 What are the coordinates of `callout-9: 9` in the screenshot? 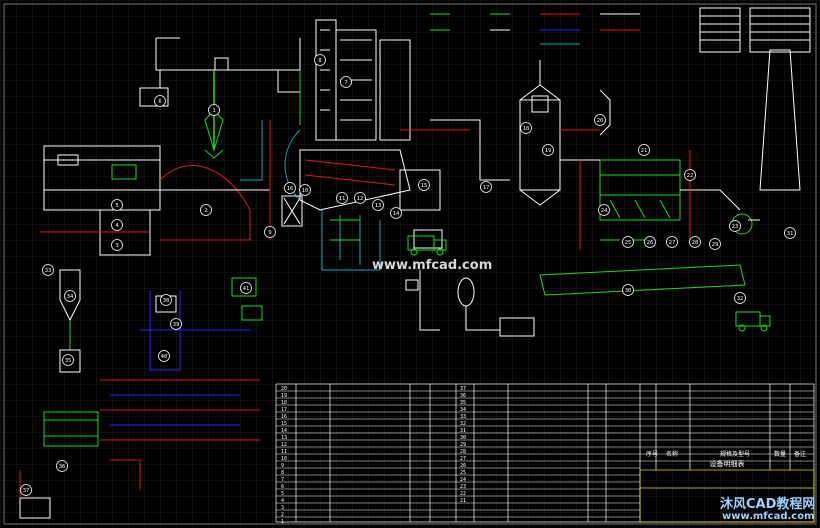 It's located at (270, 232).